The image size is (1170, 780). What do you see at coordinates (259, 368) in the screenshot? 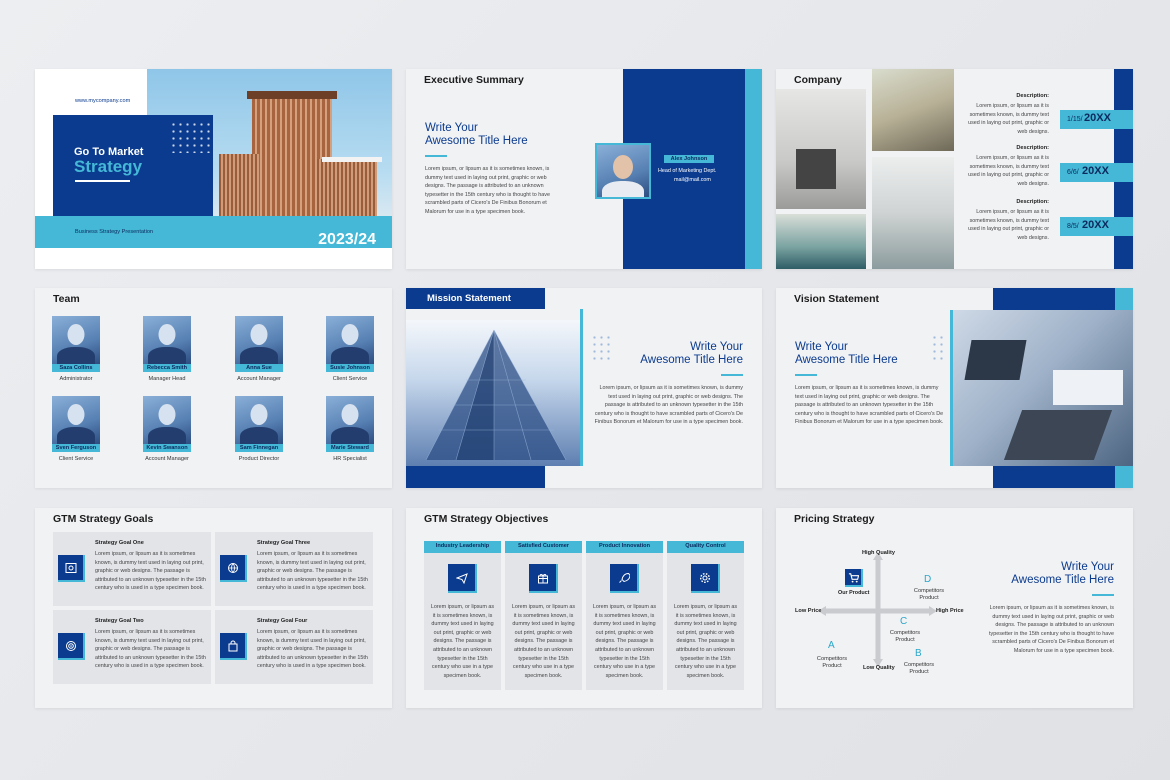
I see `team-member-name: Anna Sue` at bounding box center [259, 368].